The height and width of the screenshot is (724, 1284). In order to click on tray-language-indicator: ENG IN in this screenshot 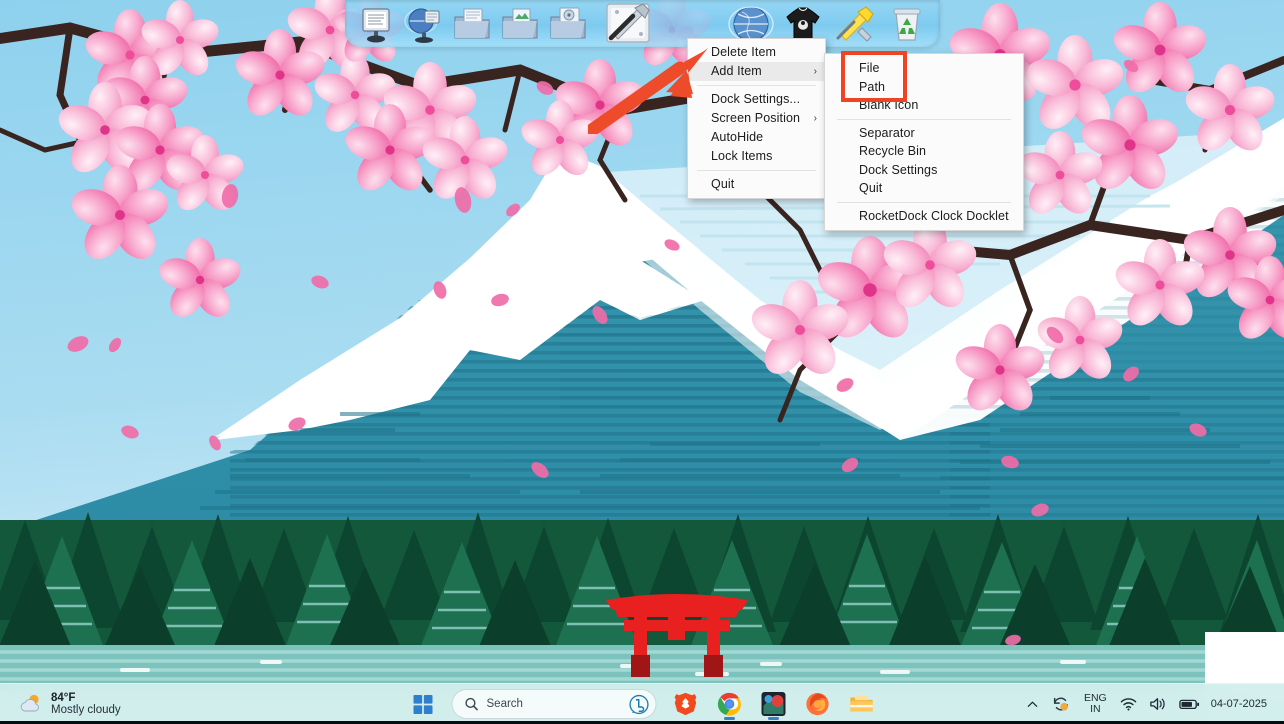, I will do `click(1095, 703)`.